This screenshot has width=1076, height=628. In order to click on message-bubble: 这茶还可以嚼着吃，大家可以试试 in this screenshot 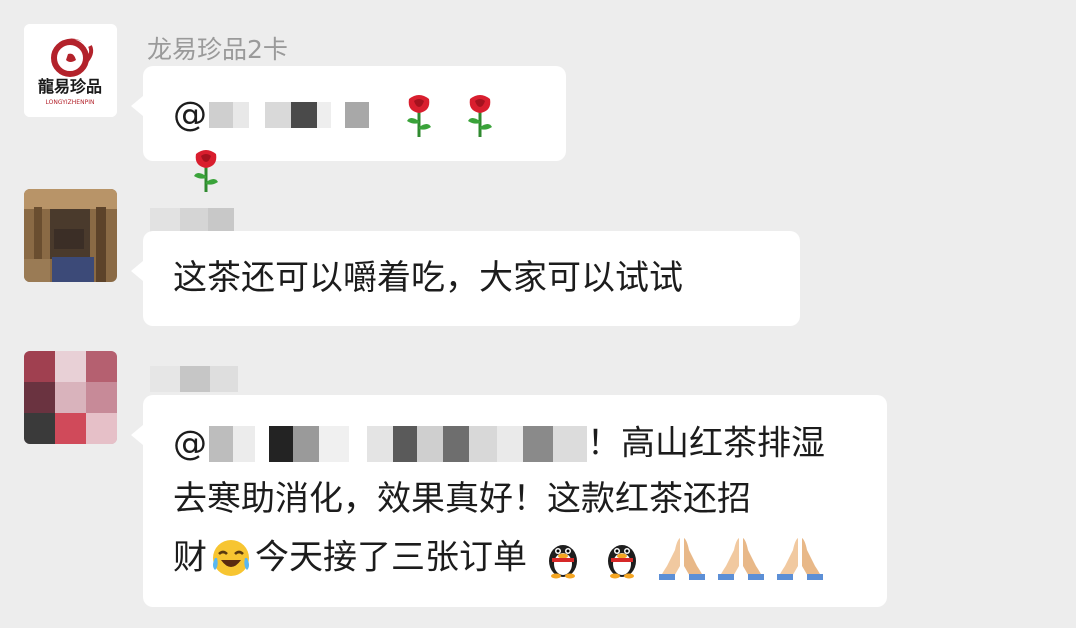, I will do `click(465, 278)`.